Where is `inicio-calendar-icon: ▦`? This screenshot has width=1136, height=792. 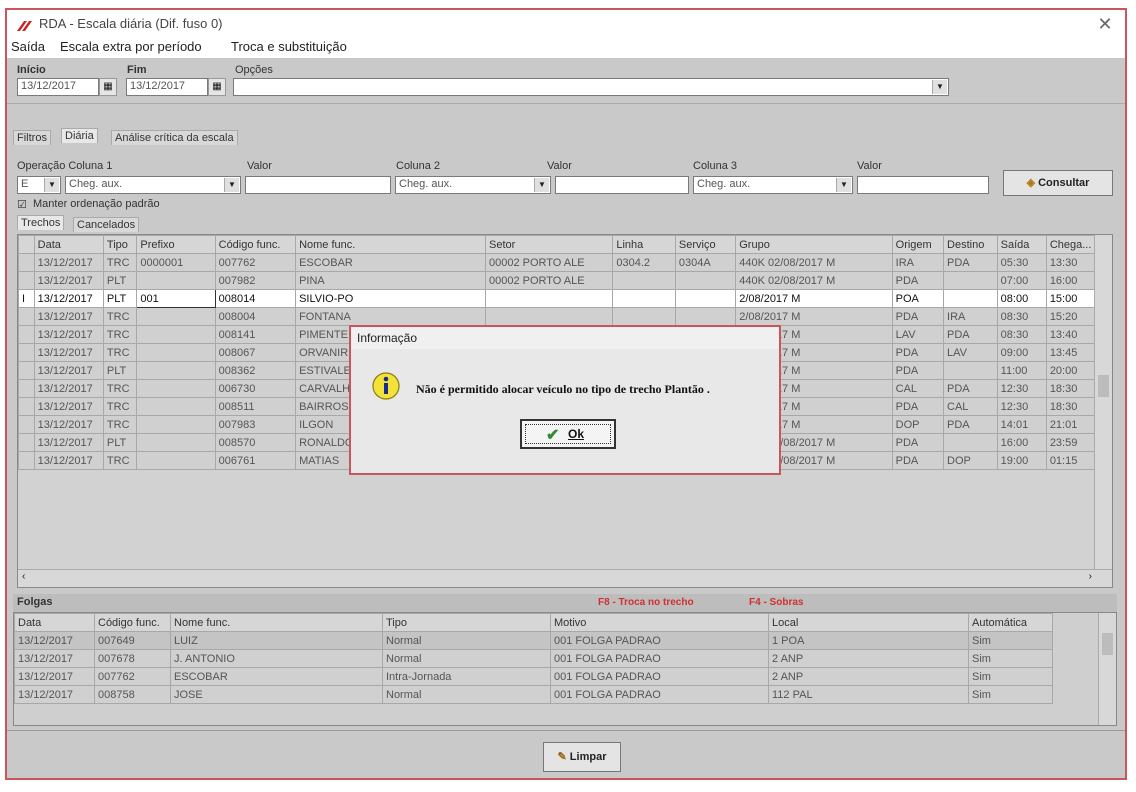
inicio-calendar-icon: ▦ is located at coordinates (108, 87).